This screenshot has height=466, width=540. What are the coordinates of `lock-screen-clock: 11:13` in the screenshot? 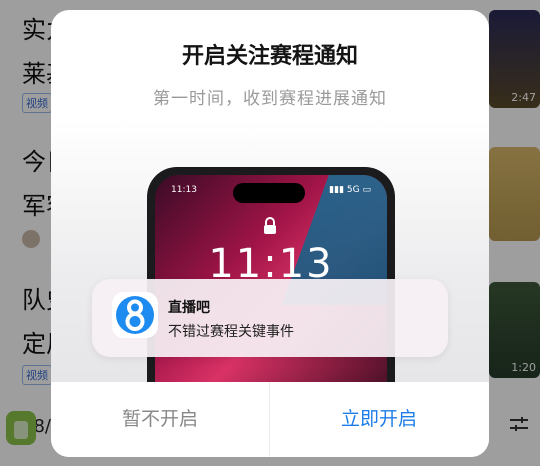 It's located at (271, 264).